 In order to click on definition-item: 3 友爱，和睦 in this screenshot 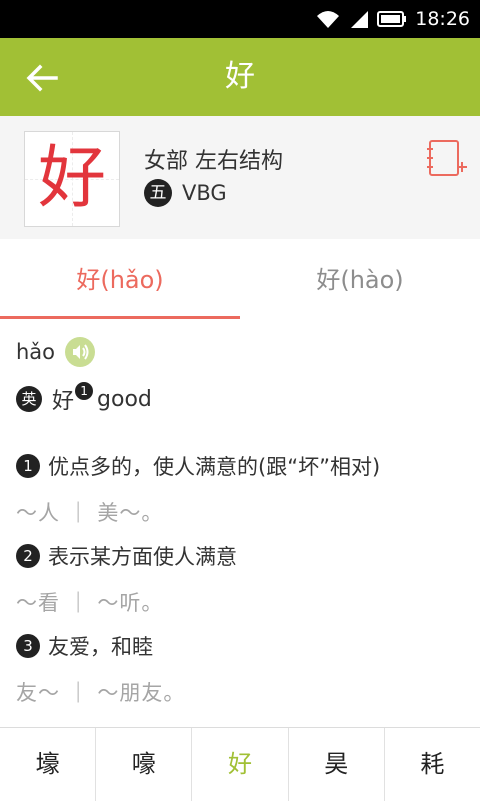, I will do `click(84, 646)`.